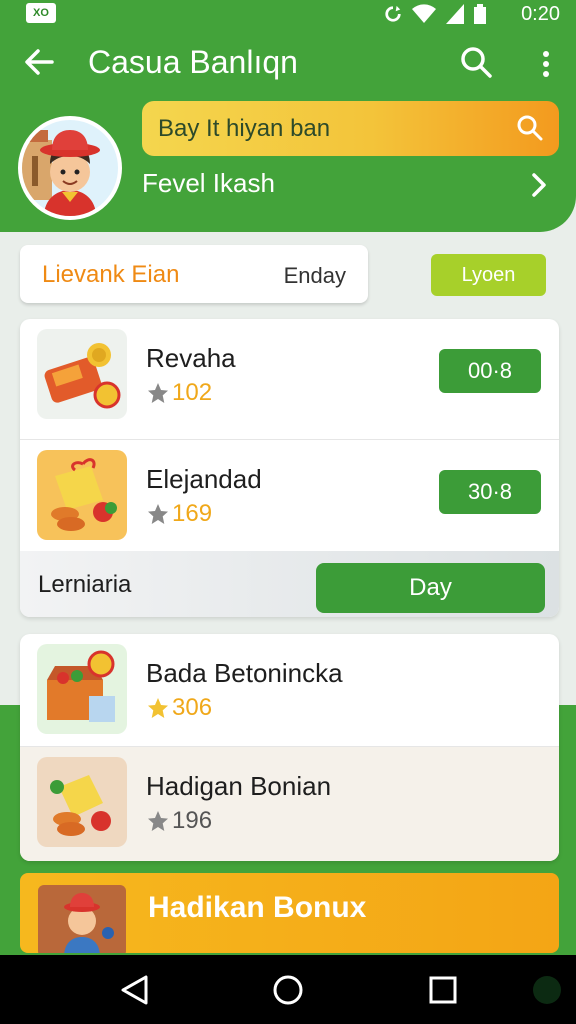 This screenshot has height=1024, width=576. Describe the element at coordinates (41, 13) in the screenshot. I see `app-badge: XO` at that location.